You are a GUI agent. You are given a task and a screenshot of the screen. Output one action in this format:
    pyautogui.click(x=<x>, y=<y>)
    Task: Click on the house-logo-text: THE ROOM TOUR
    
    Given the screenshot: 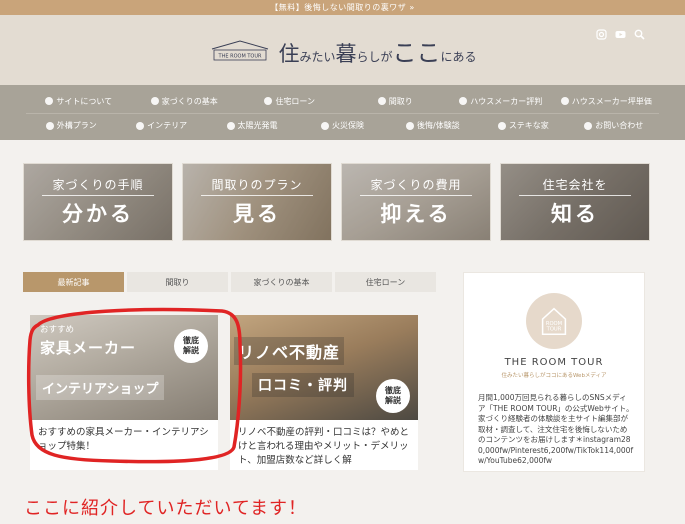 What is the action you would take?
    pyautogui.click(x=240, y=57)
    